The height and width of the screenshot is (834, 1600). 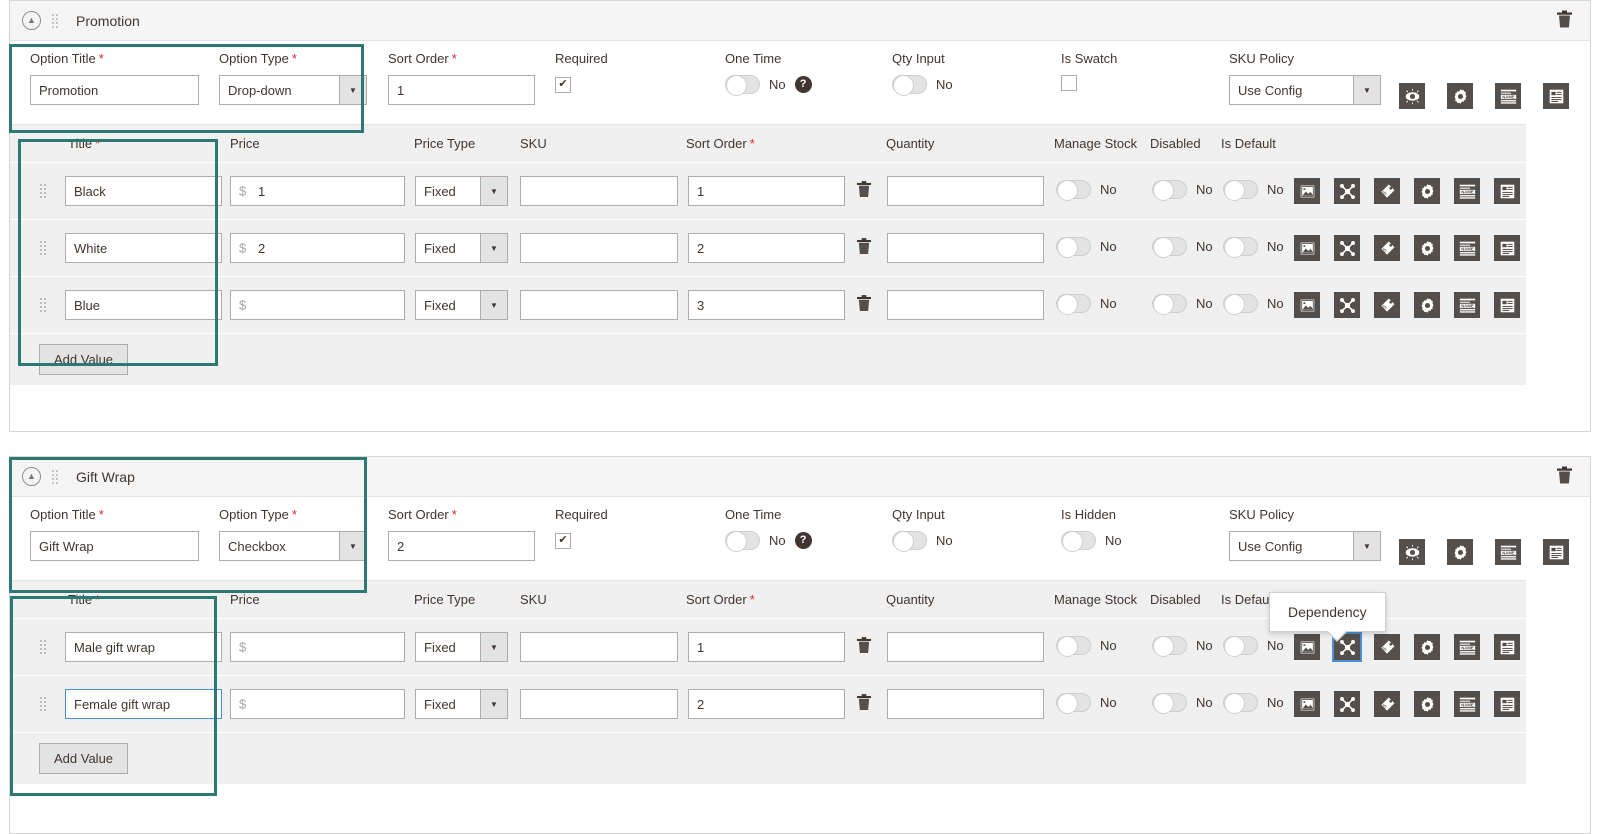 What do you see at coordinates (461, 90) in the screenshot?
I see `sort-order-input` at bounding box center [461, 90].